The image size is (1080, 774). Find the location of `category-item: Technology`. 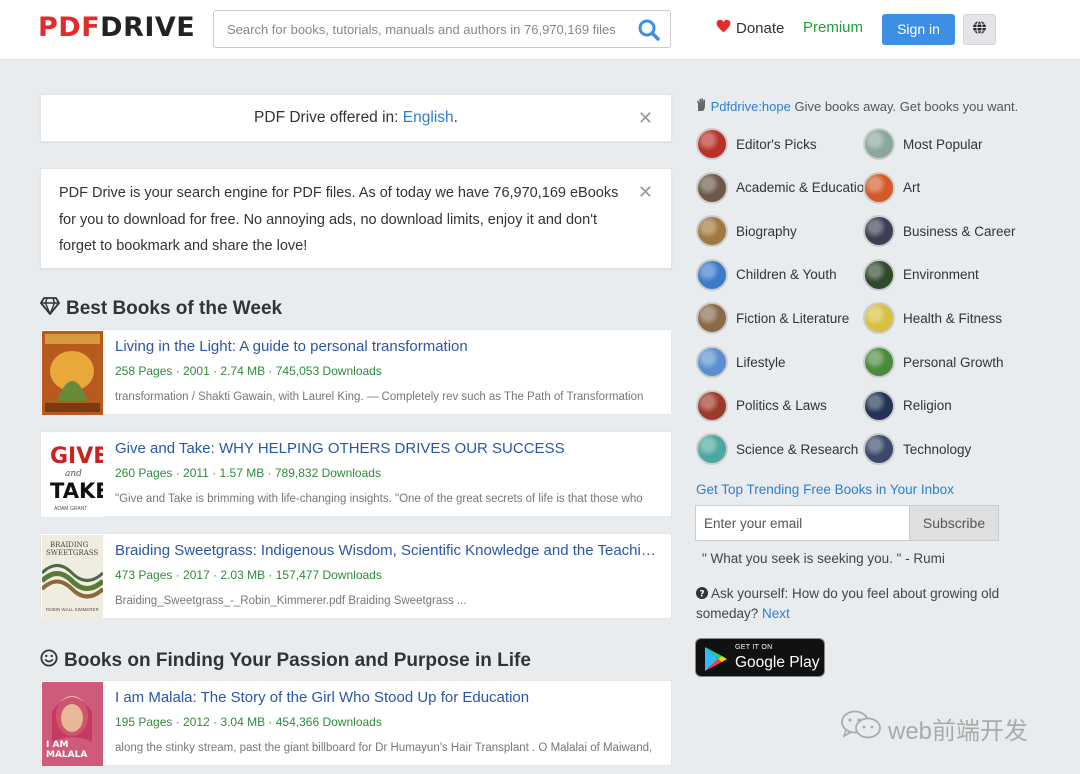

category-item: Technology is located at coordinates (917, 449).